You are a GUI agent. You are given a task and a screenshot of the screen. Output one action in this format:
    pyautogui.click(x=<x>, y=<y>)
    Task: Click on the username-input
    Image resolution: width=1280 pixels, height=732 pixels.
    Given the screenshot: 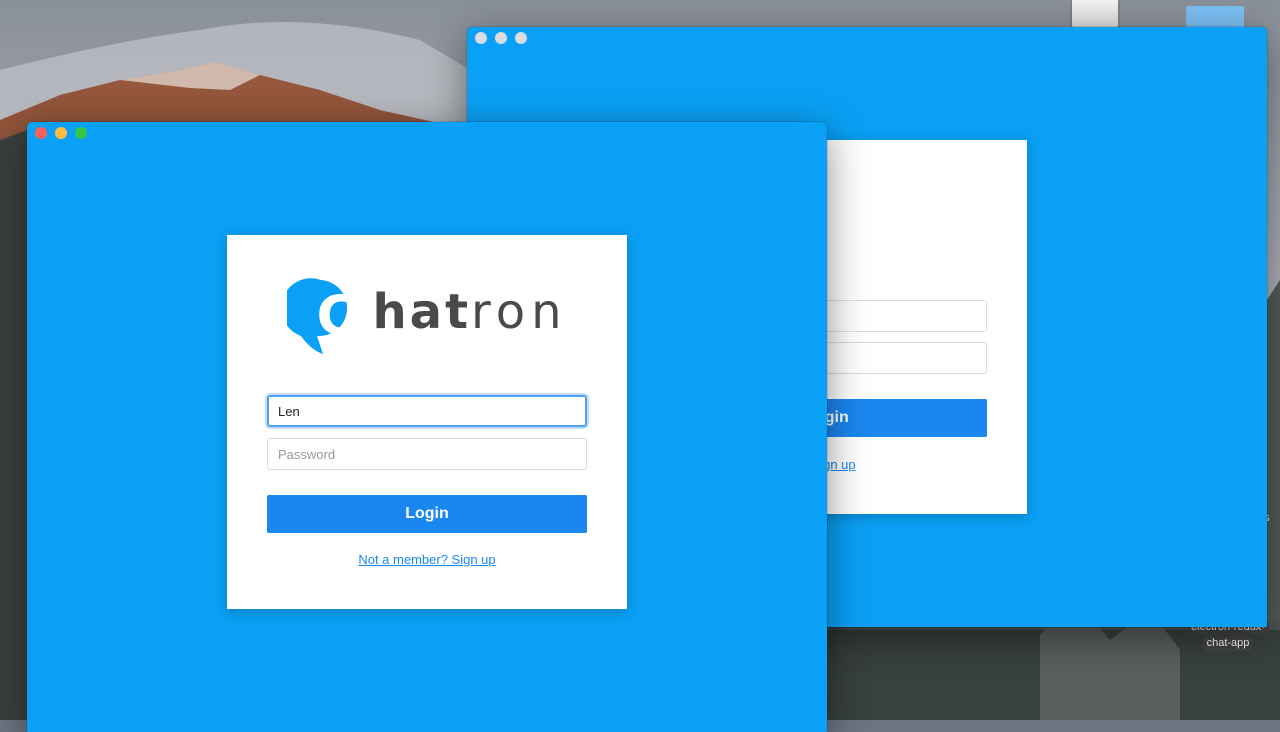 What is the action you would take?
    pyautogui.click(x=427, y=411)
    